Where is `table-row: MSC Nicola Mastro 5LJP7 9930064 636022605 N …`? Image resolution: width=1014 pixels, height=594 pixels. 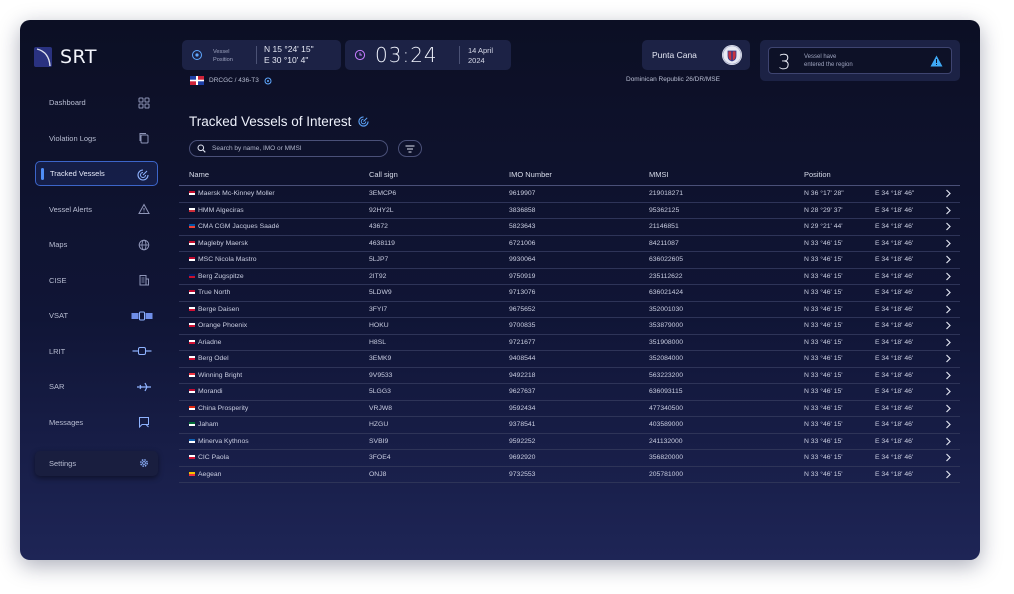
table-row: MSC Nicola Mastro 5LJP7 9930064 636022605 N … is located at coordinates (569, 260).